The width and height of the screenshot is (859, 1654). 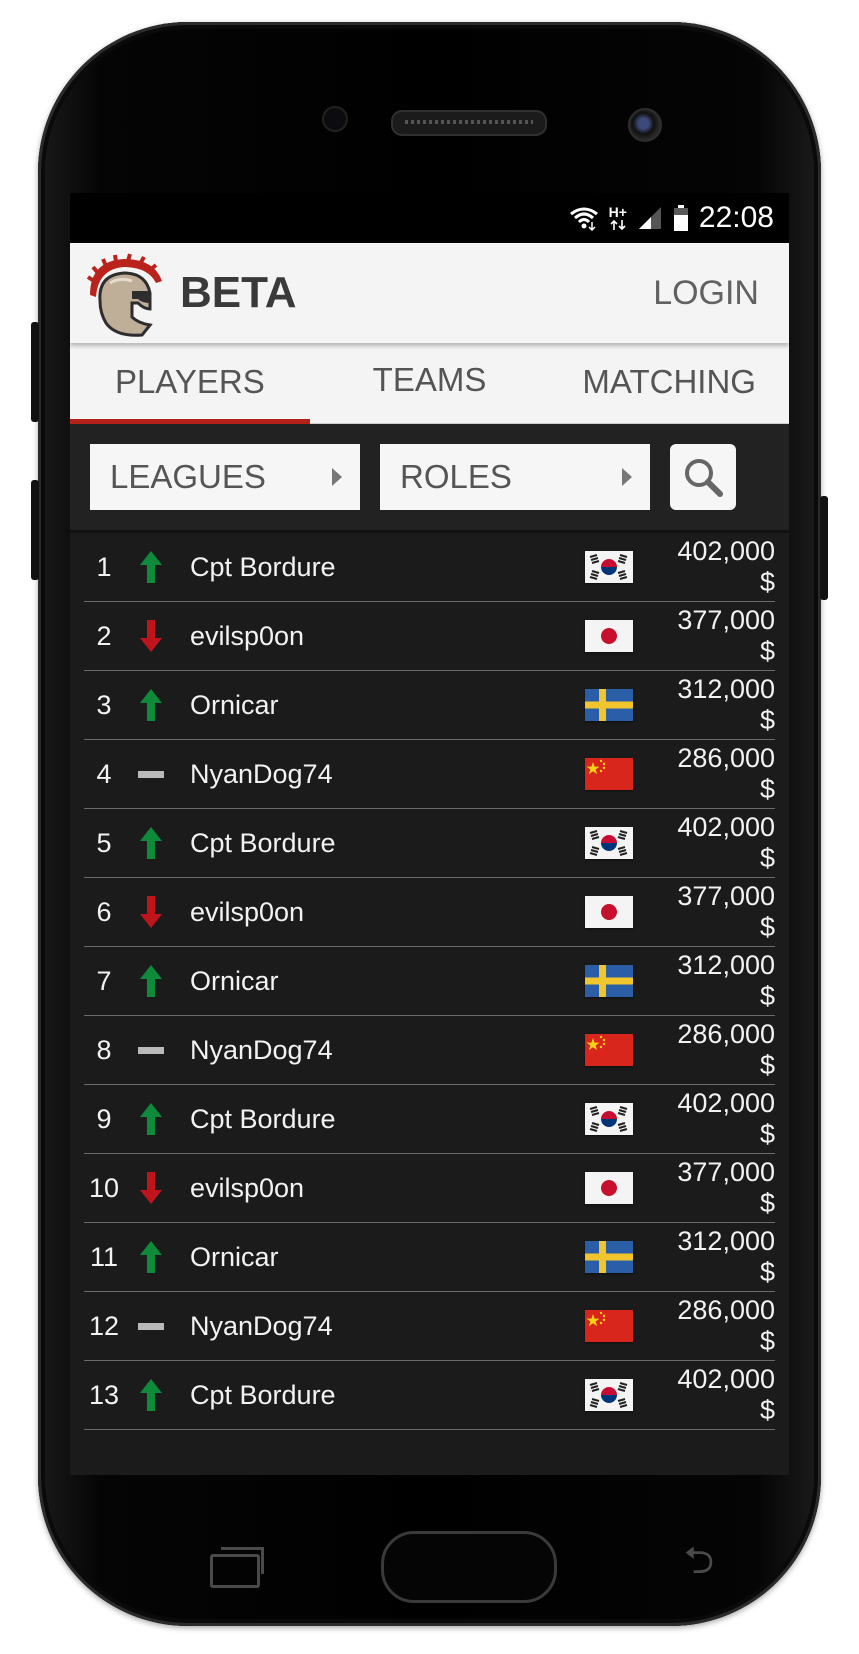 What do you see at coordinates (104, 911) in the screenshot?
I see `player-rank: 6` at bounding box center [104, 911].